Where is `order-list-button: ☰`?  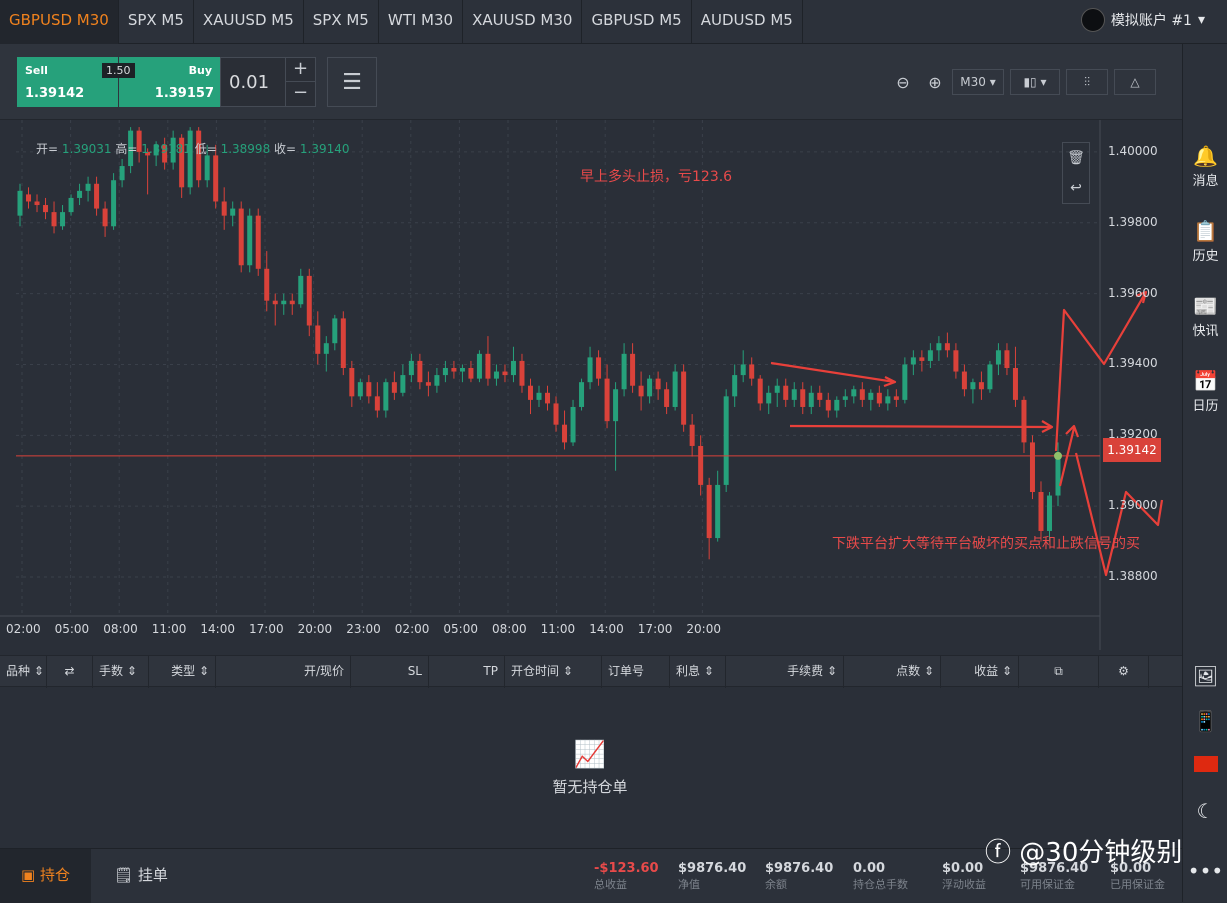 order-list-button: ☰ is located at coordinates (352, 82).